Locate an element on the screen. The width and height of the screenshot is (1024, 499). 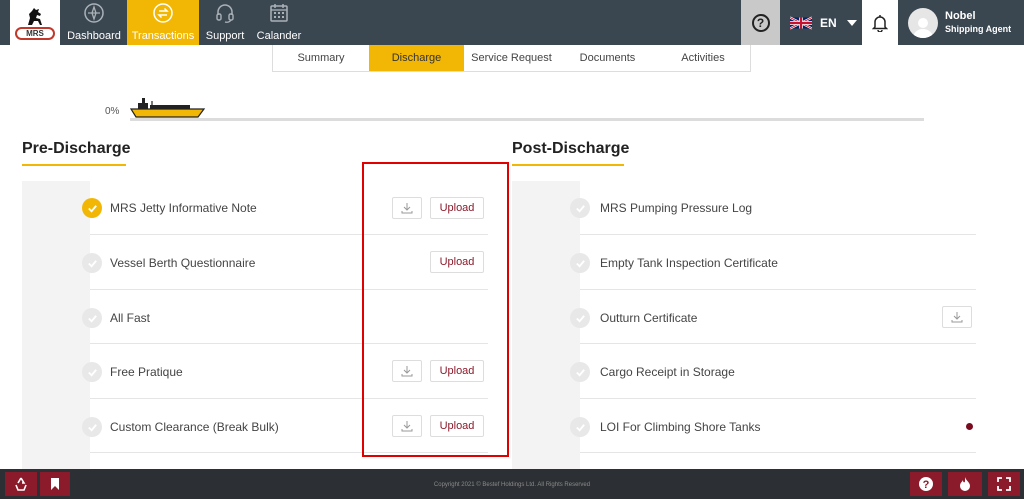
help-button: ? is located at coordinates (760, 22).